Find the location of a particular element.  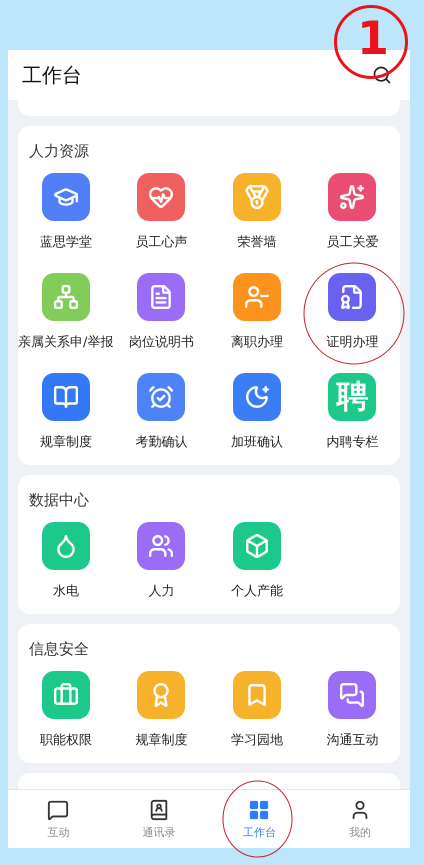

app-label: 个人产能 is located at coordinates (256, 592).